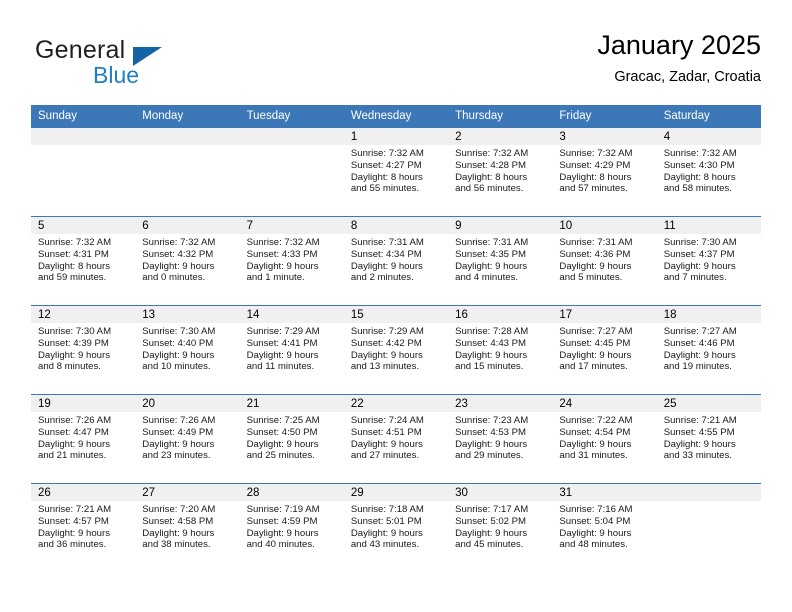 This screenshot has height=612, width=792. What do you see at coordinates (187, 225) in the screenshot?
I see `day-number: 6` at bounding box center [187, 225].